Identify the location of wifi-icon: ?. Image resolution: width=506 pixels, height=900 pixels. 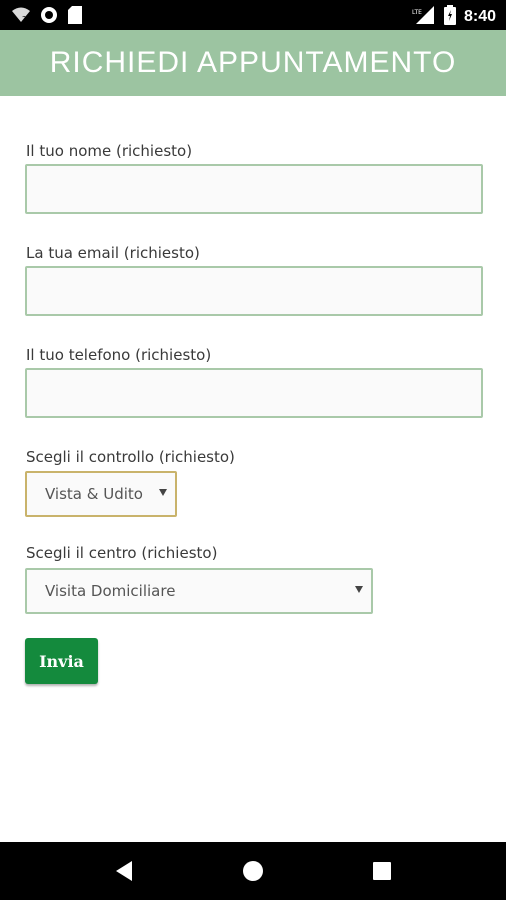
(21, 17).